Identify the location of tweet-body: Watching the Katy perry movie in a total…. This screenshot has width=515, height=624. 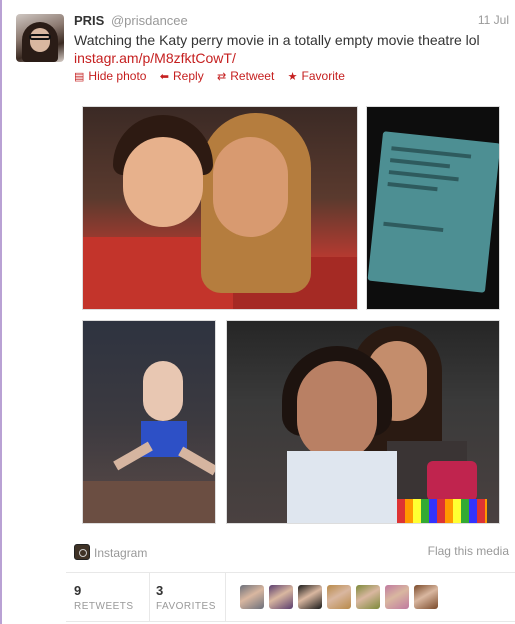
(289, 49).